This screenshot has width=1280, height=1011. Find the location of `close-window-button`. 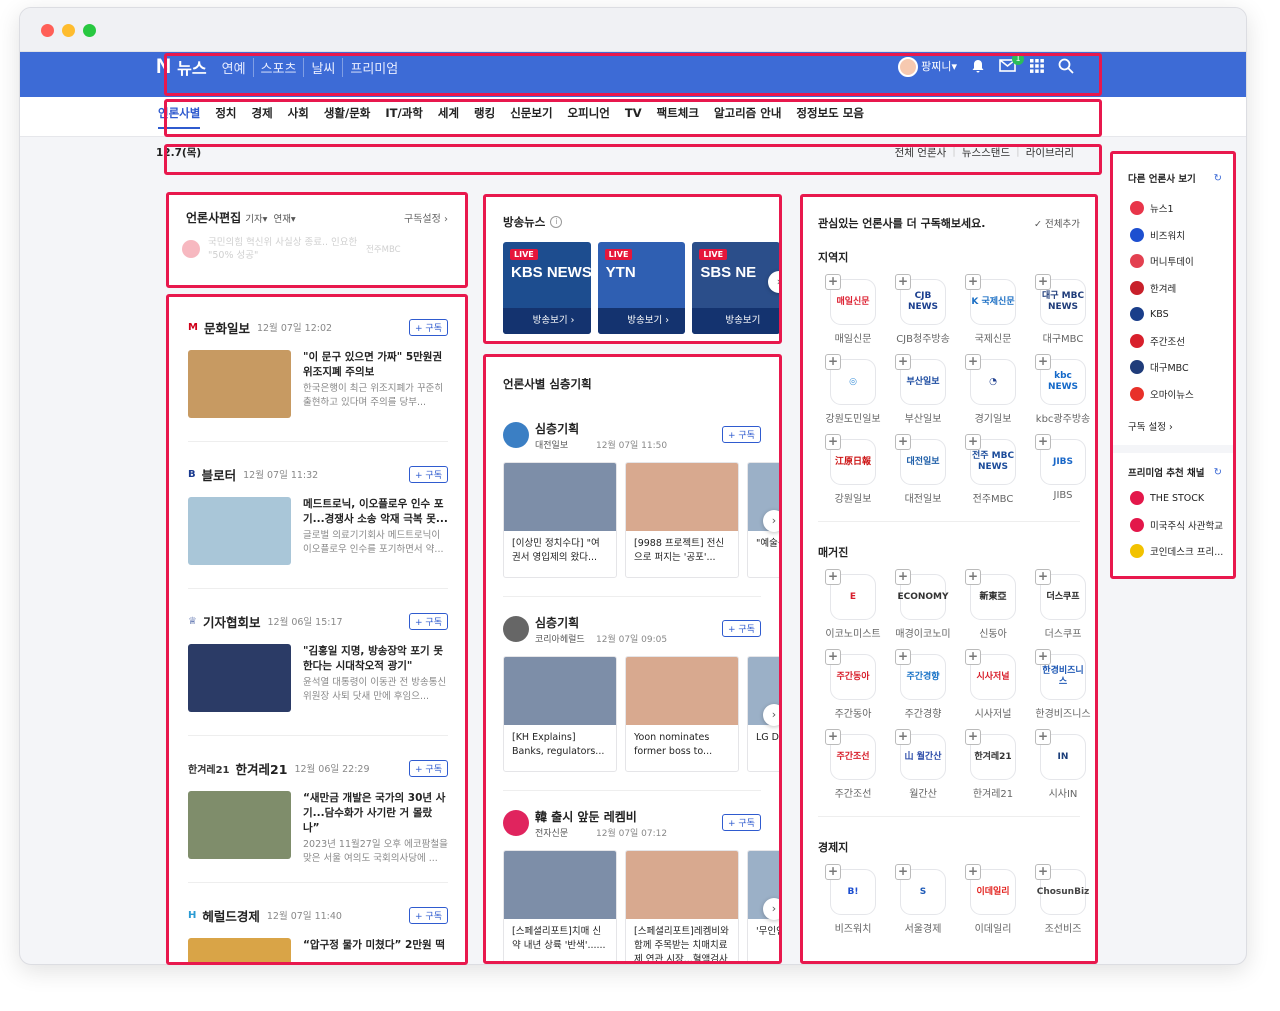

close-window-button is located at coordinates (47, 30).